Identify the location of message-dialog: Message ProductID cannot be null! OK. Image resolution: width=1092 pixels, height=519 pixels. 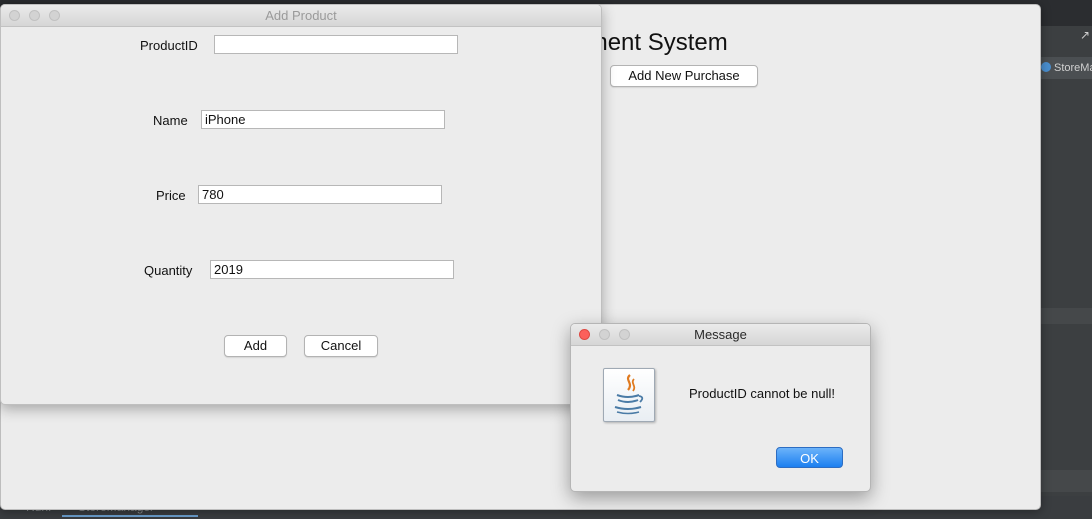
(720, 407).